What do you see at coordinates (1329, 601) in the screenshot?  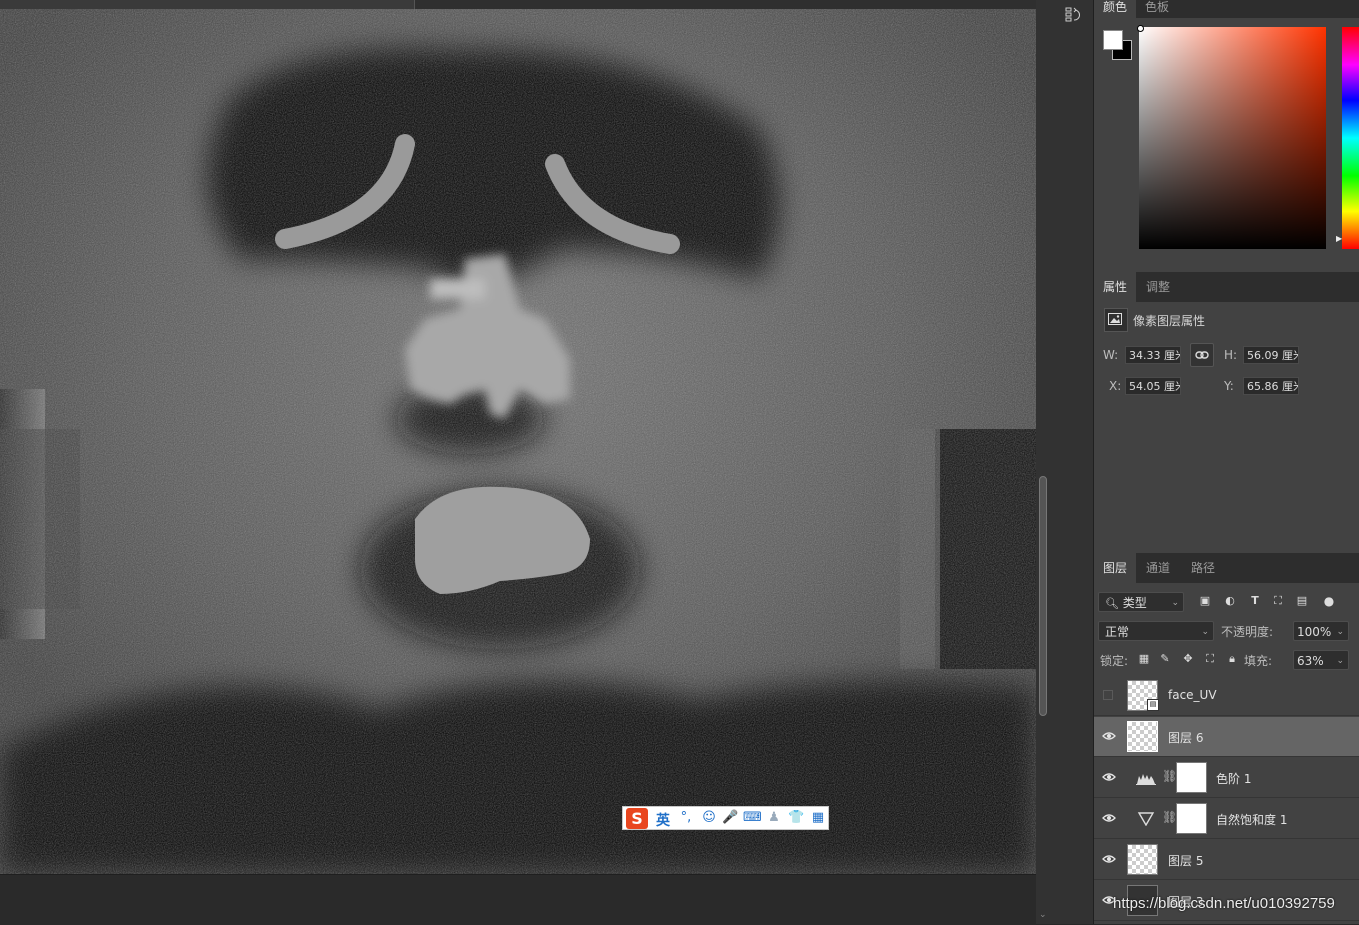 I see `filter-toggle-icon: ●` at bounding box center [1329, 601].